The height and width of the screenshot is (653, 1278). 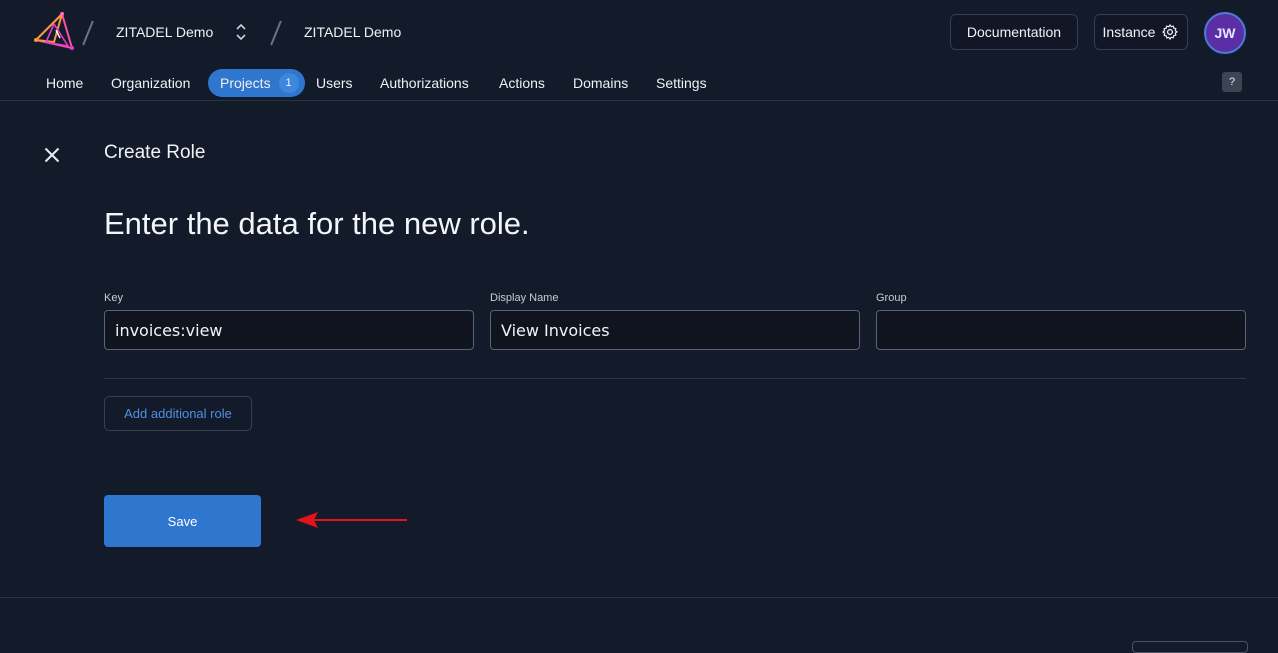 I want to click on save-button: Save, so click(x=182, y=521).